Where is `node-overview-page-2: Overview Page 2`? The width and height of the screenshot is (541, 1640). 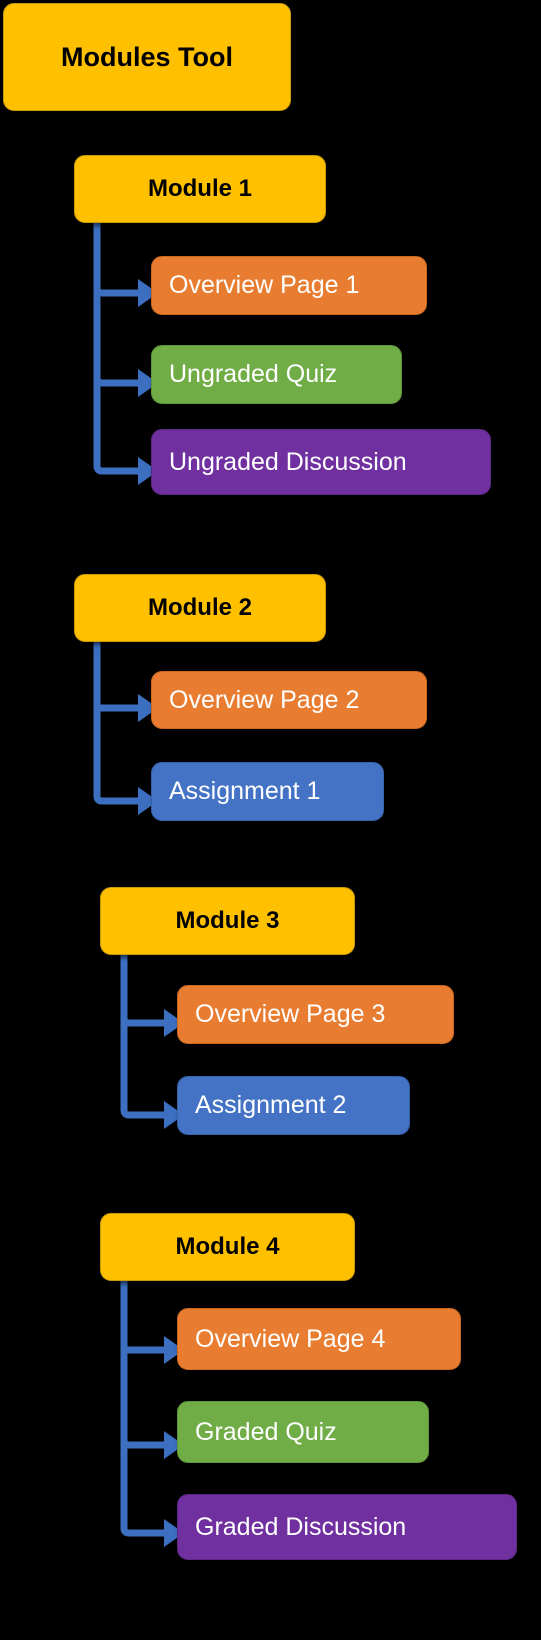
node-overview-page-2: Overview Page 2 is located at coordinates (289, 700).